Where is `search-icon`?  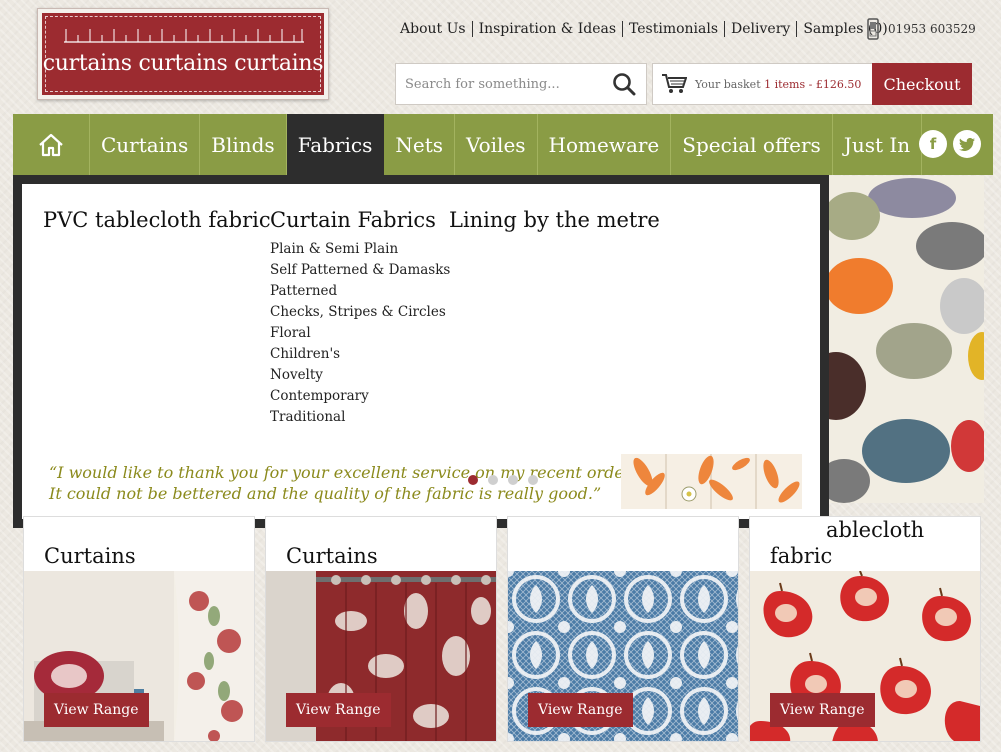 search-icon is located at coordinates (624, 84).